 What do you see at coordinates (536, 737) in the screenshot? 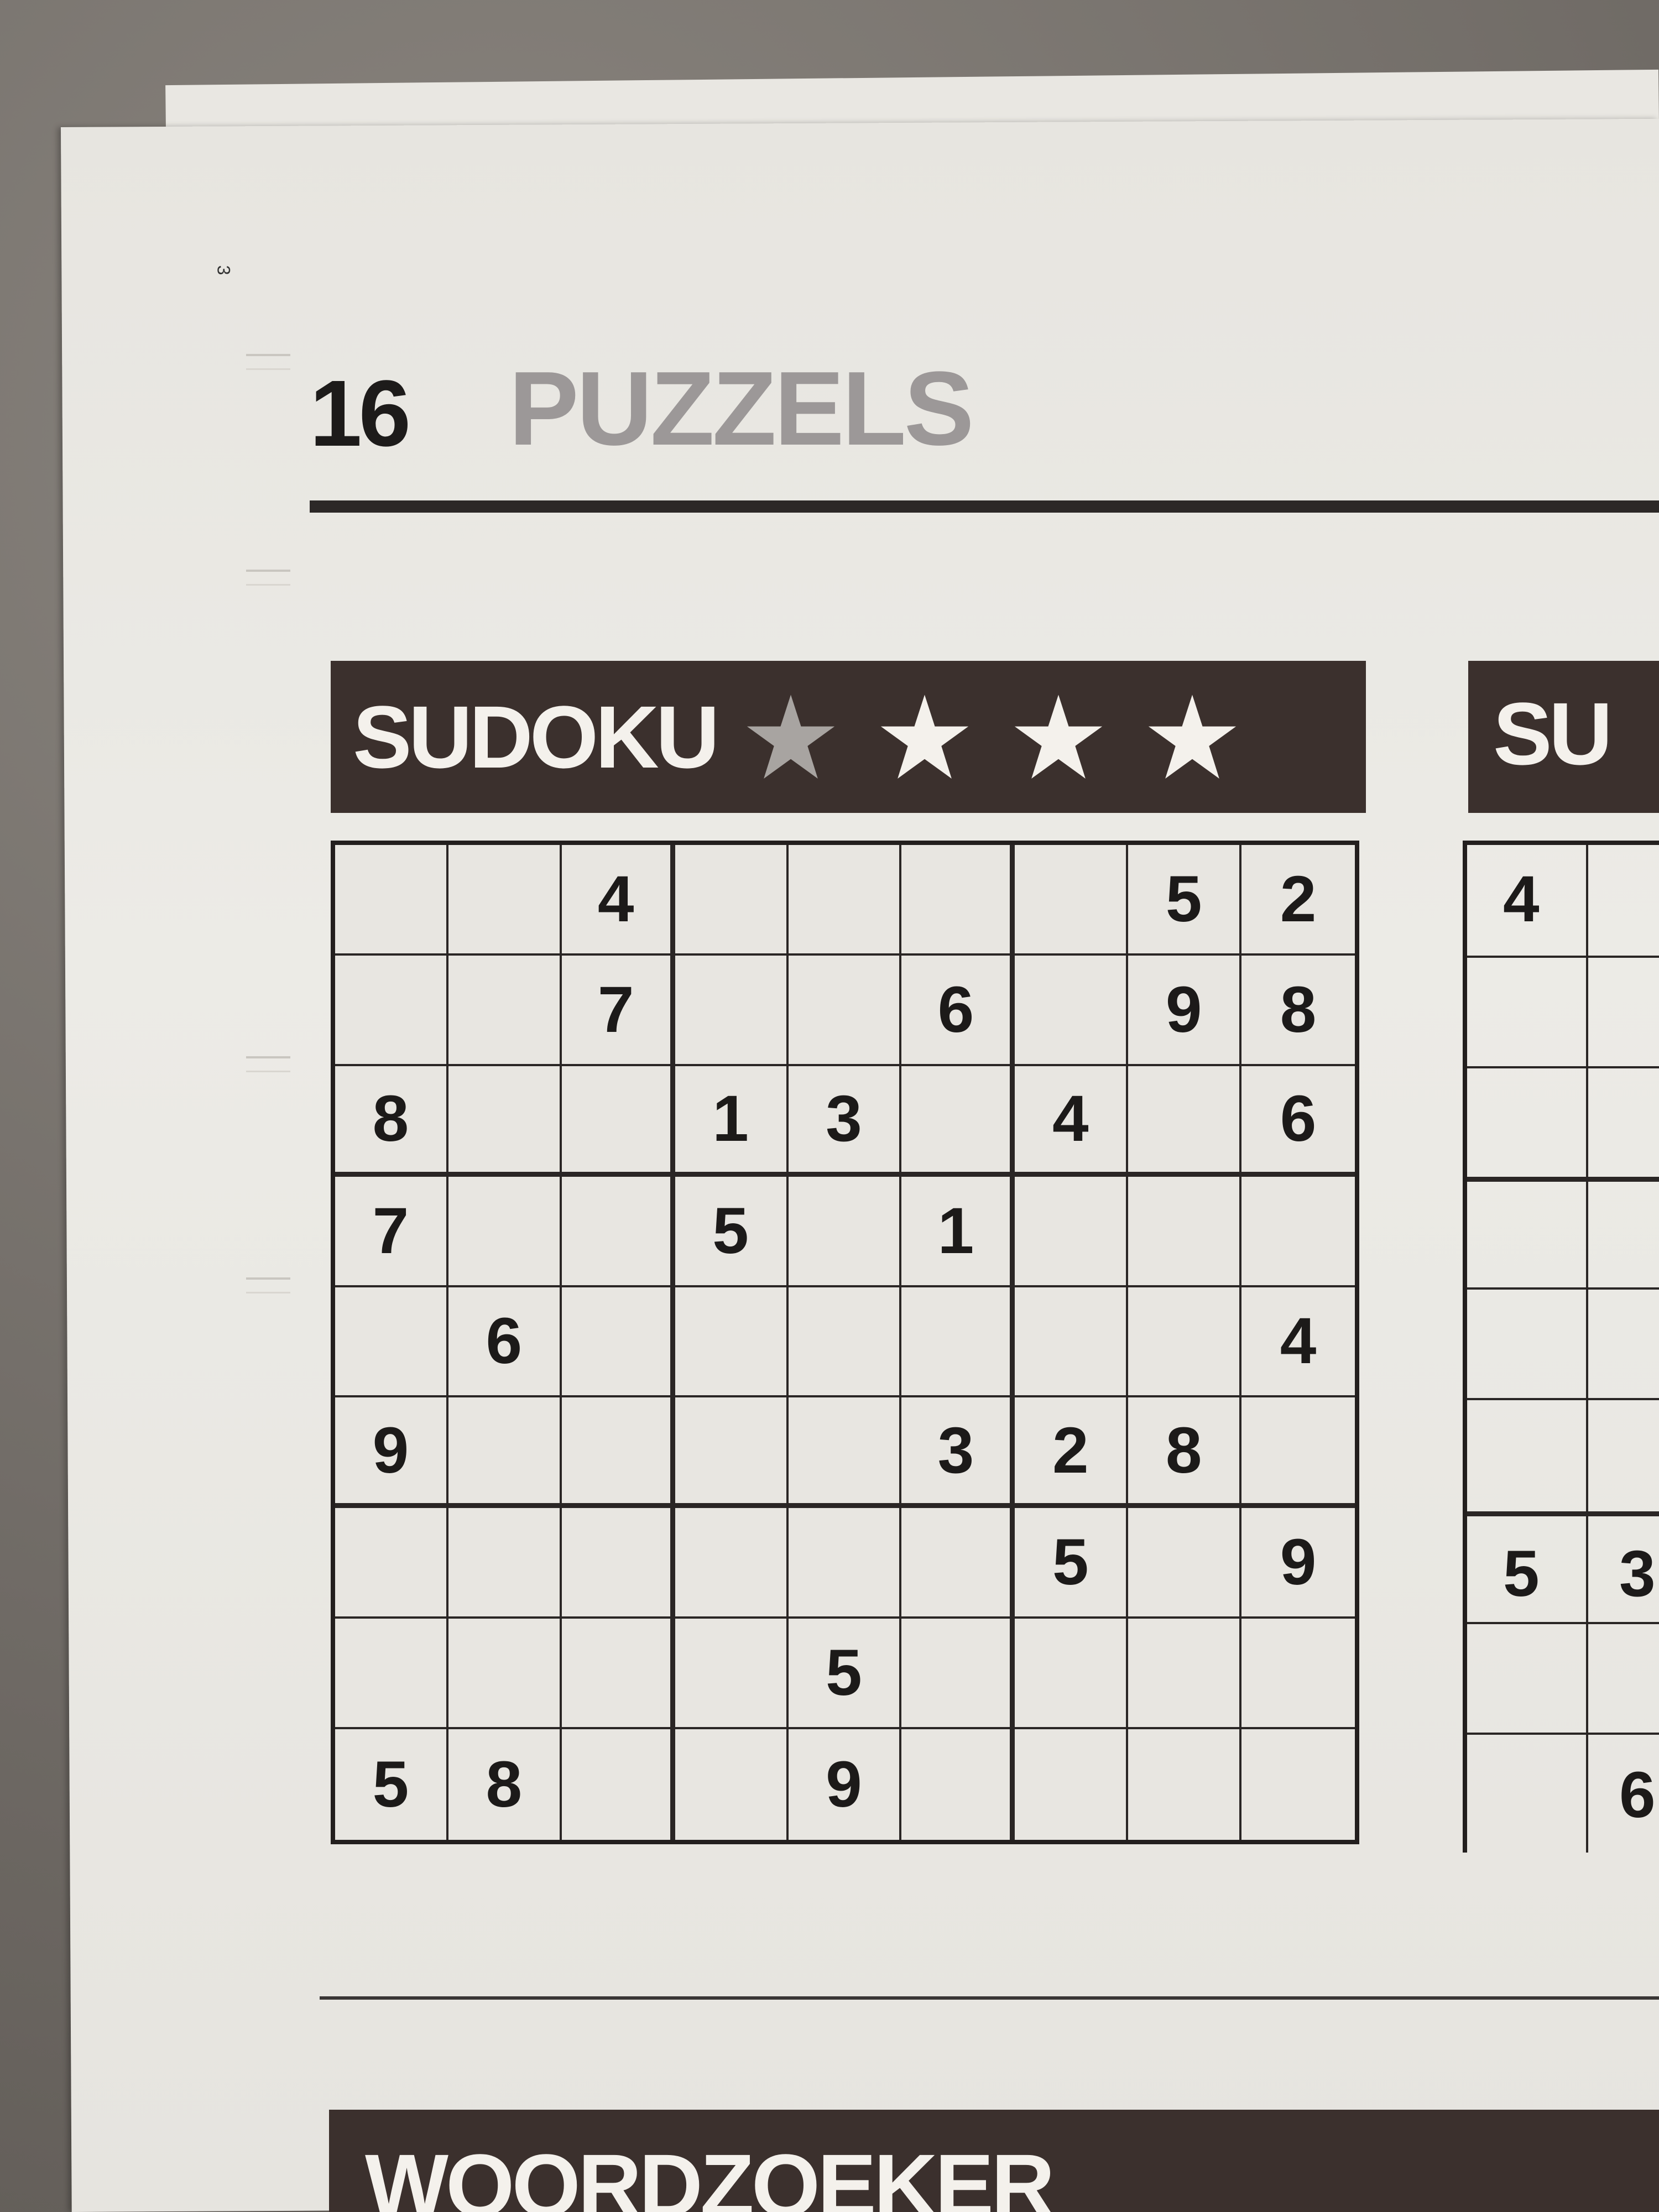
I see `sudoku-title: SUDOKU` at bounding box center [536, 737].